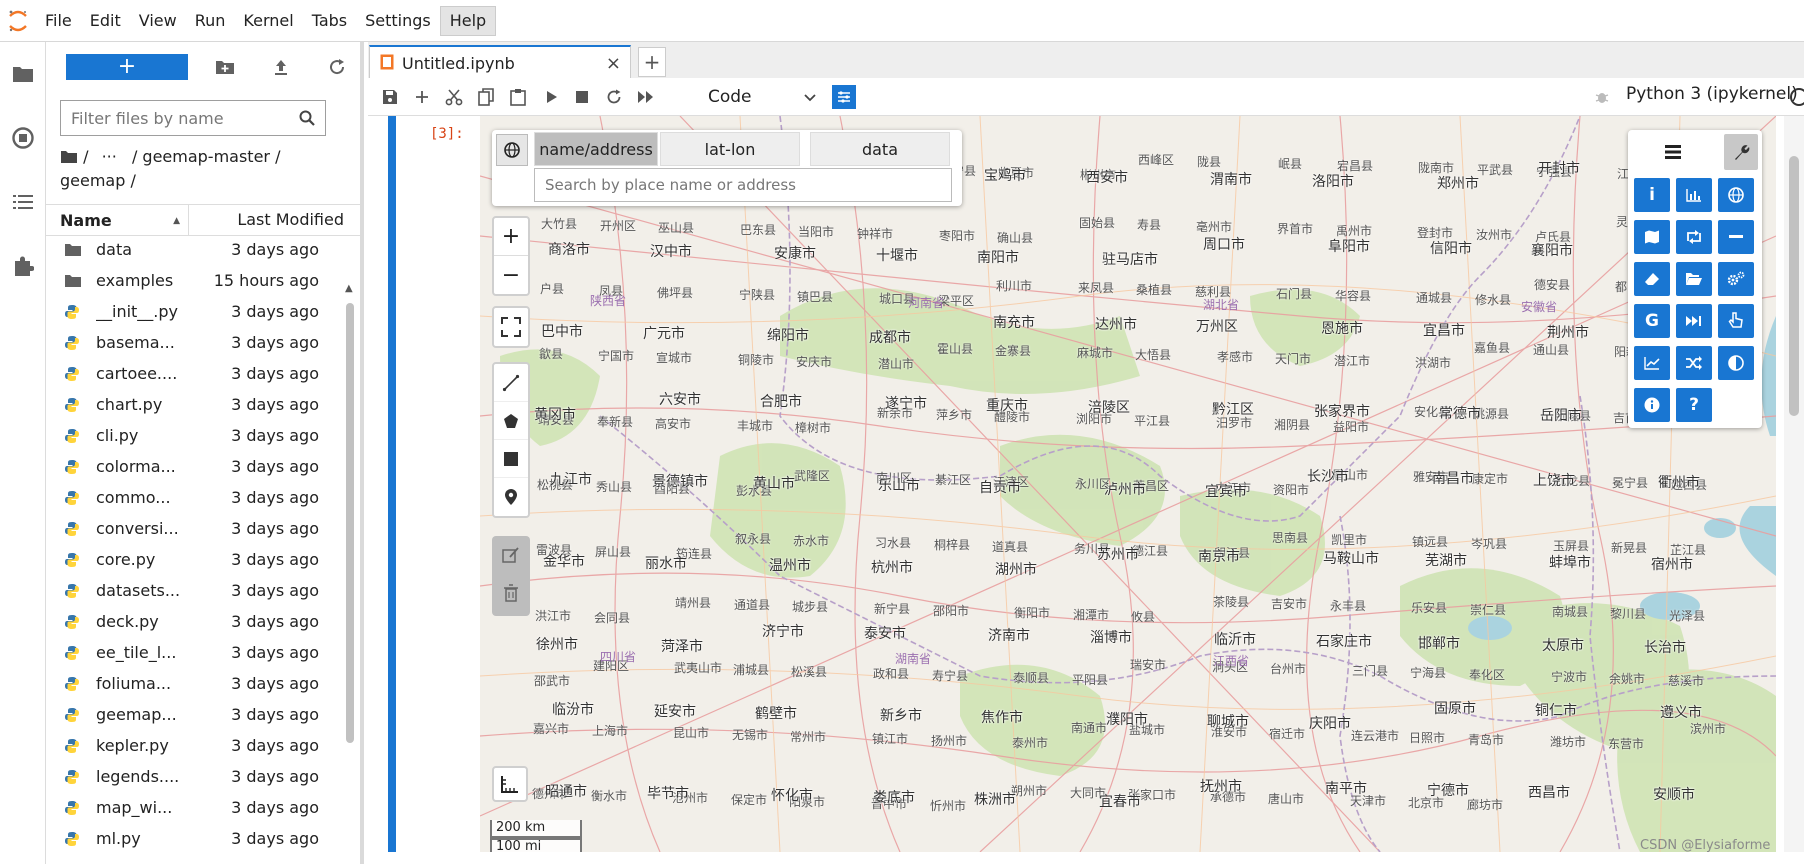 The height and width of the screenshot is (864, 1804). I want to click on file-list-item: legends.... 3 days ago, so click(196, 776).